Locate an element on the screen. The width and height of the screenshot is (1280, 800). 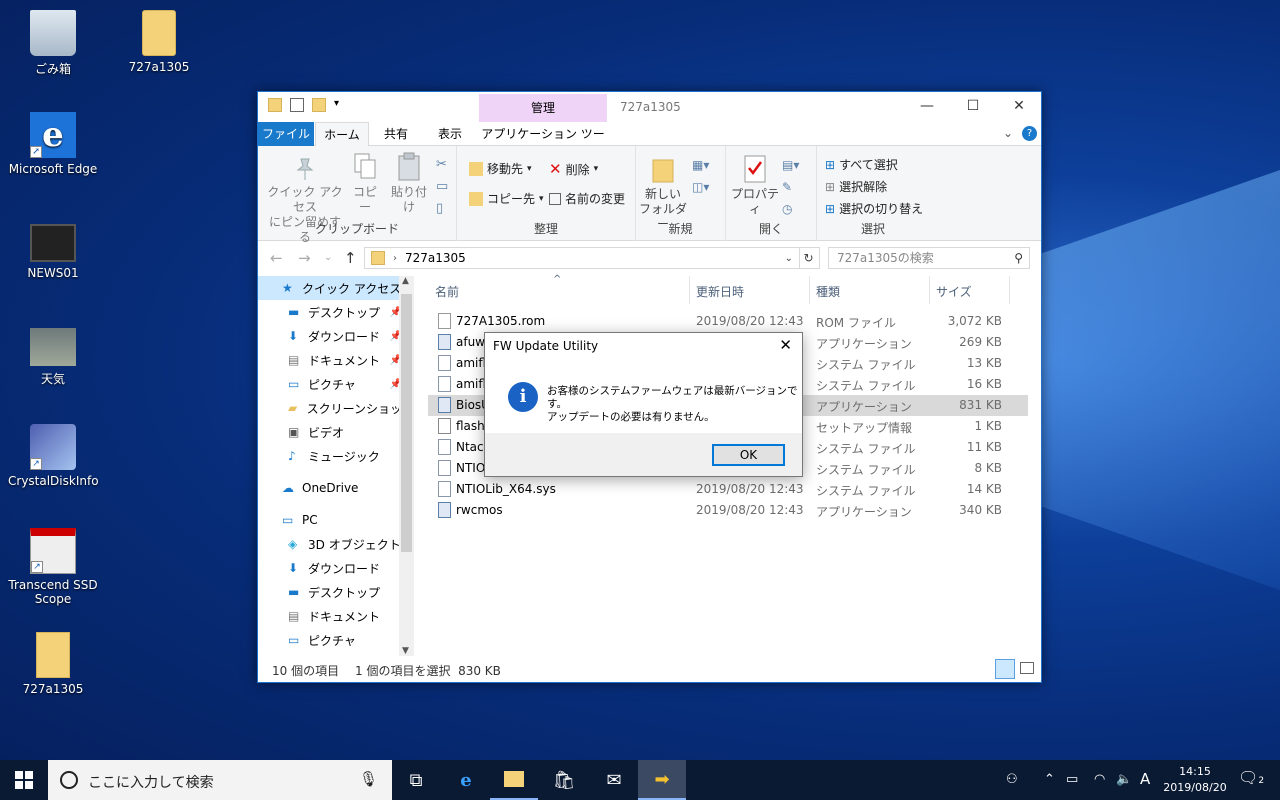
column-date: 更新日時 is located at coordinates (720, 291).